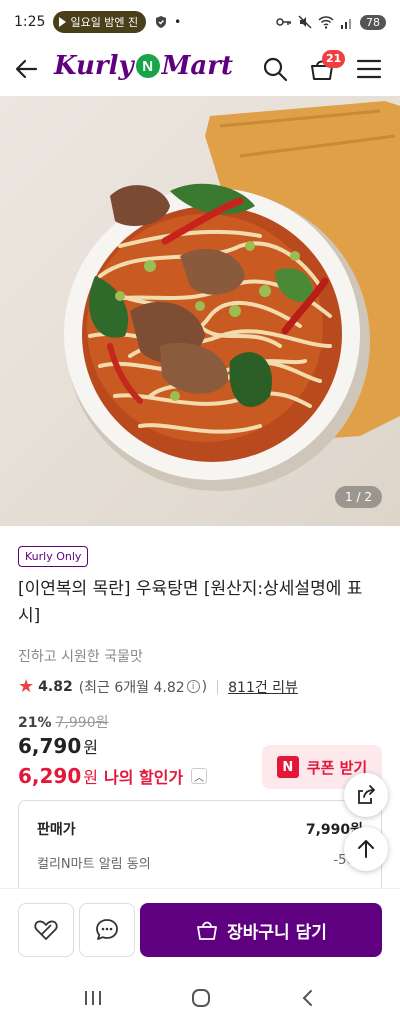 This screenshot has width=400, height=1024. I want to click on battery-indicator: 78, so click(373, 22).